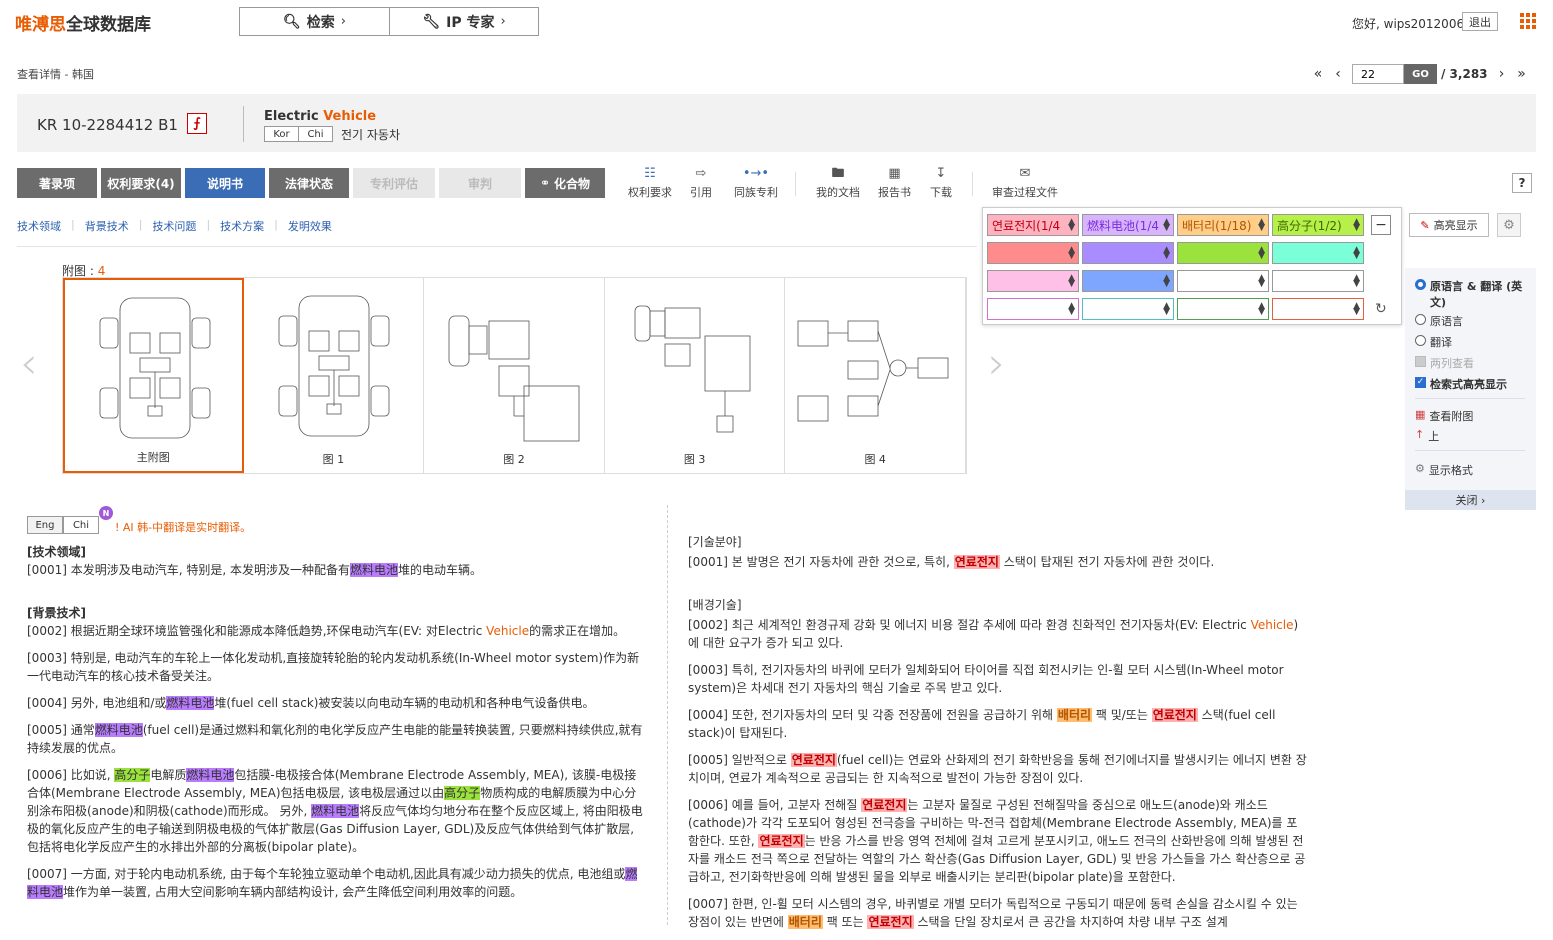  What do you see at coordinates (756, 183) in the screenshot?
I see `family-tool: •→• 同族专利` at bounding box center [756, 183].